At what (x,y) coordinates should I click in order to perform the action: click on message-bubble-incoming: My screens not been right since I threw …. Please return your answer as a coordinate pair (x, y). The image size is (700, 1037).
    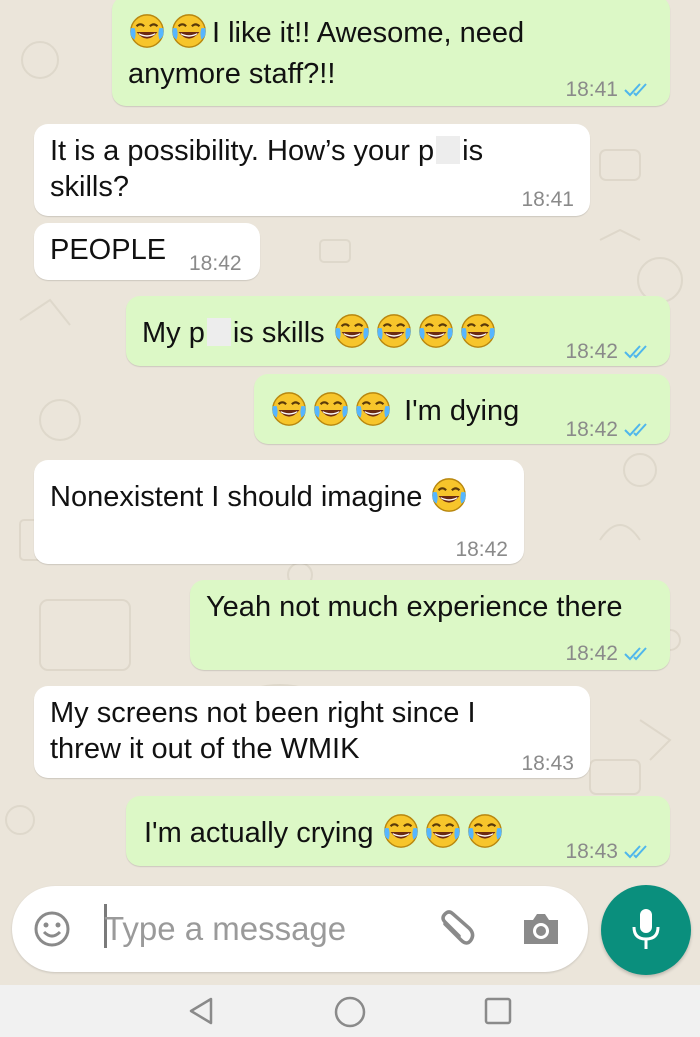
    Looking at the image, I should click on (312, 732).